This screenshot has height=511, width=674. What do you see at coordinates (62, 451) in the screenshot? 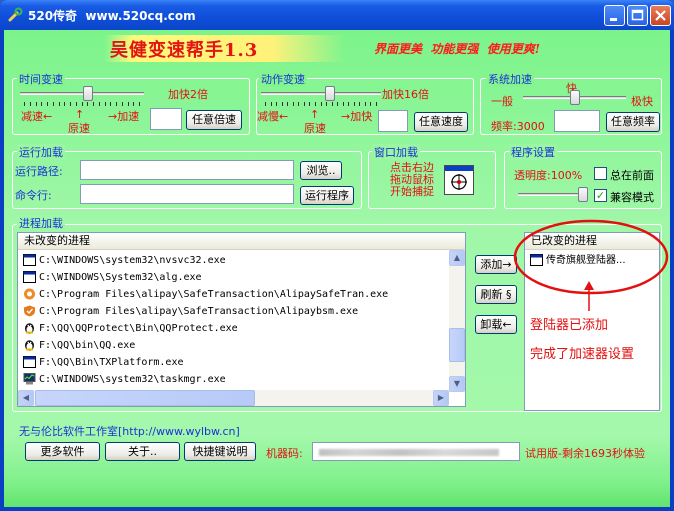
I see `more-software-button: 更多软件` at bounding box center [62, 451].